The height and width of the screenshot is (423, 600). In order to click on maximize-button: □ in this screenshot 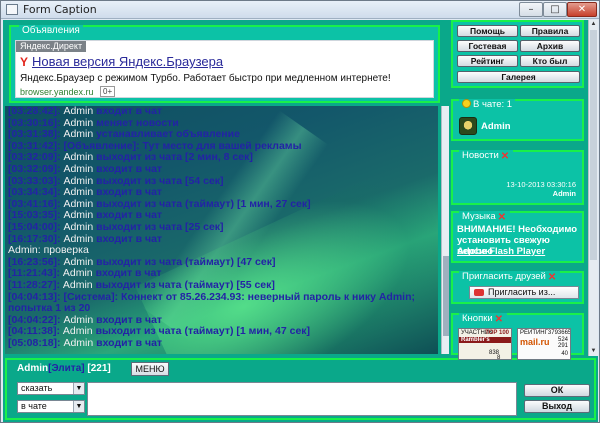, I will do `click(555, 9)`.